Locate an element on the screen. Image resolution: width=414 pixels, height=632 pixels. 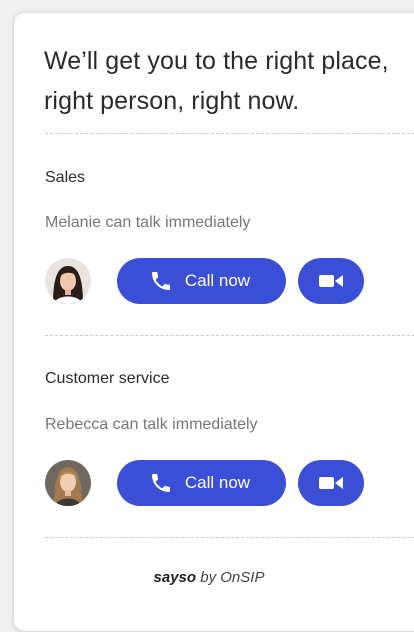
agent-avatar-melanie is located at coordinates (68, 281).